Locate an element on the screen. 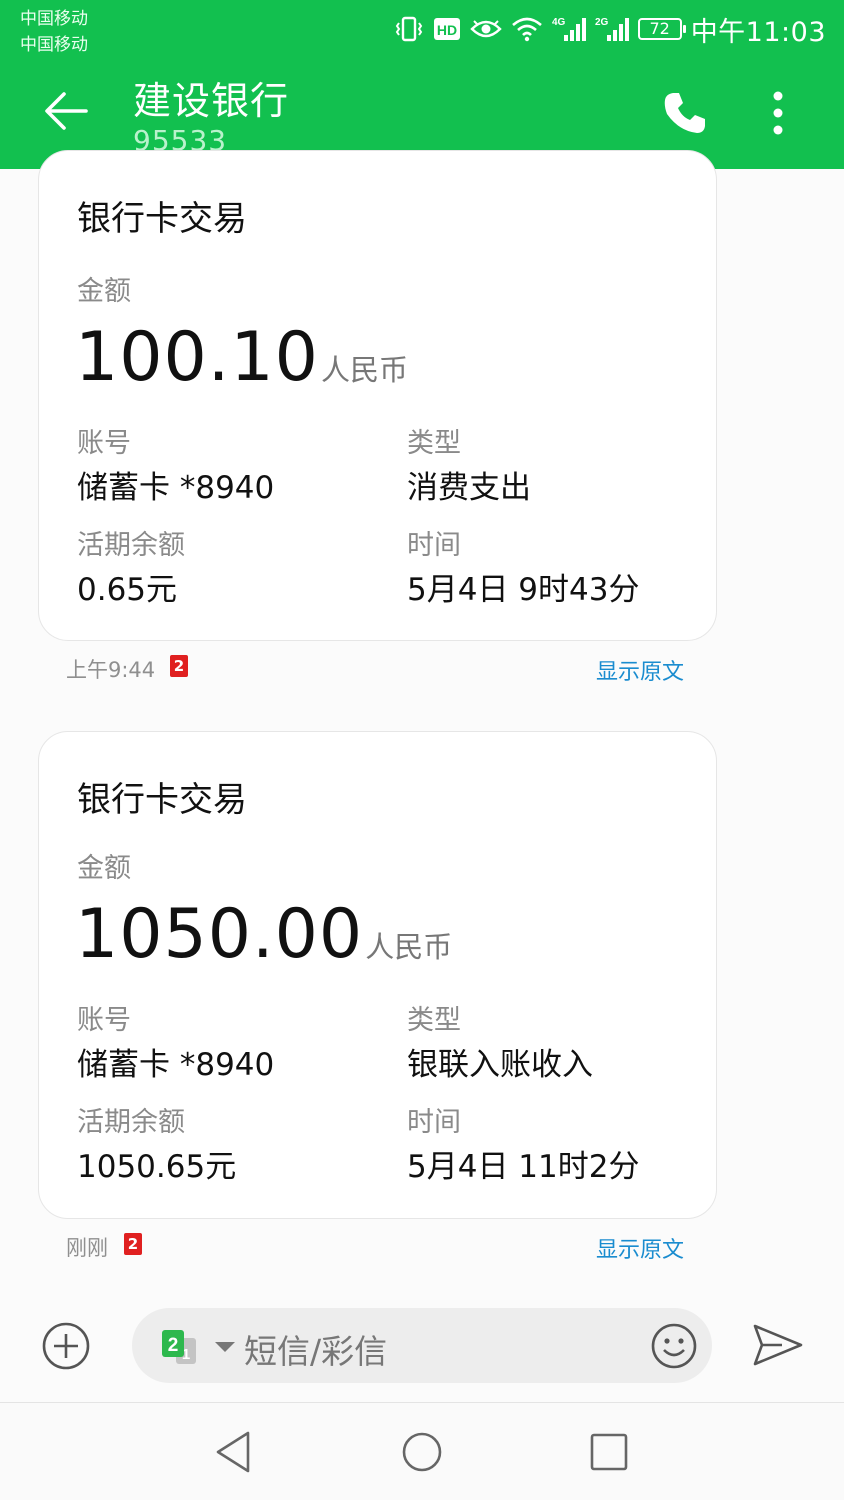 The image size is (844, 1500). status-bar-right: HD 4G 2G 72 中午11:03 is located at coordinates (610, 30).